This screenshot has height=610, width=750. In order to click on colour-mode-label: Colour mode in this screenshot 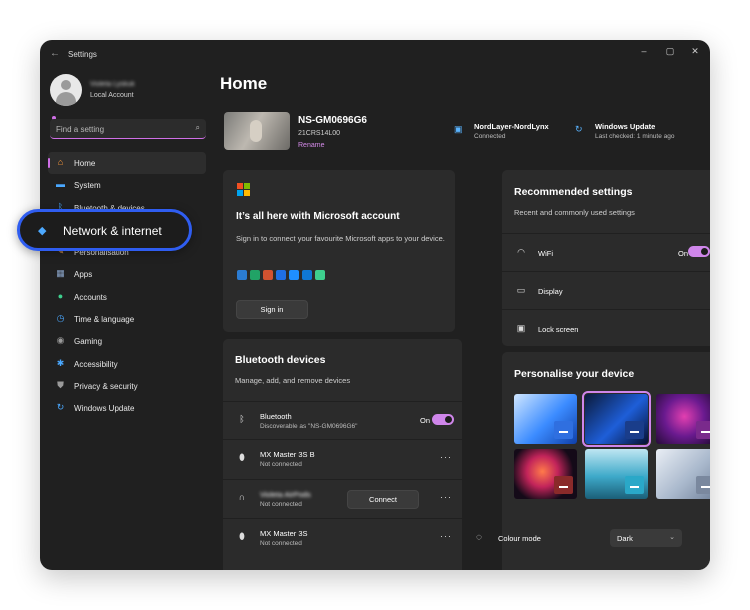, I will do `click(519, 538)`.